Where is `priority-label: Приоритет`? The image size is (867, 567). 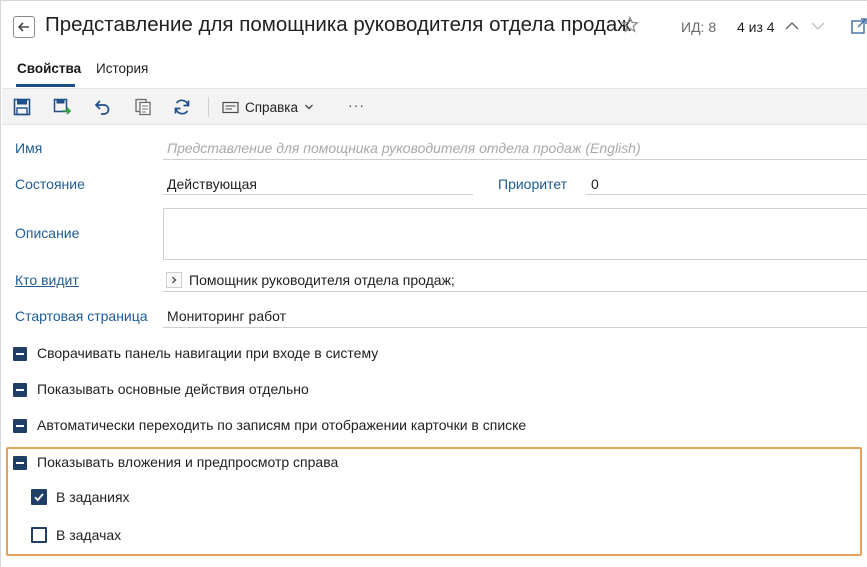 priority-label: Приоритет is located at coordinates (533, 184).